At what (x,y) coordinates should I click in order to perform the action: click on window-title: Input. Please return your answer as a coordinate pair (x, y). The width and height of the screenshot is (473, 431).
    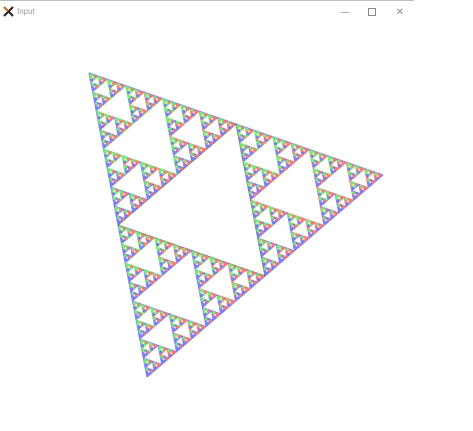
    Looking at the image, I should click on (26, 11).